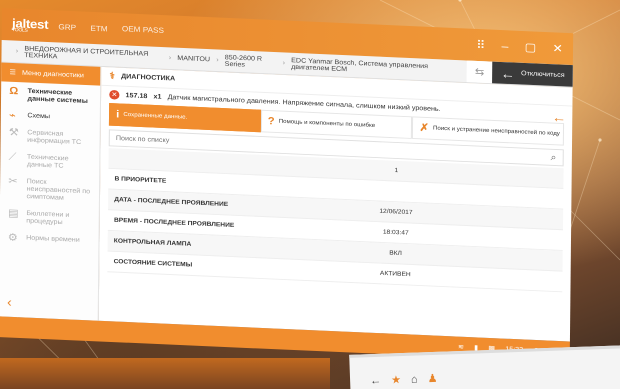  What do you see at coordinates (148, 78) in the screenshot?
I see `page-title-label: ДИАГНОСТИКА` at bounding box center [148, 78].